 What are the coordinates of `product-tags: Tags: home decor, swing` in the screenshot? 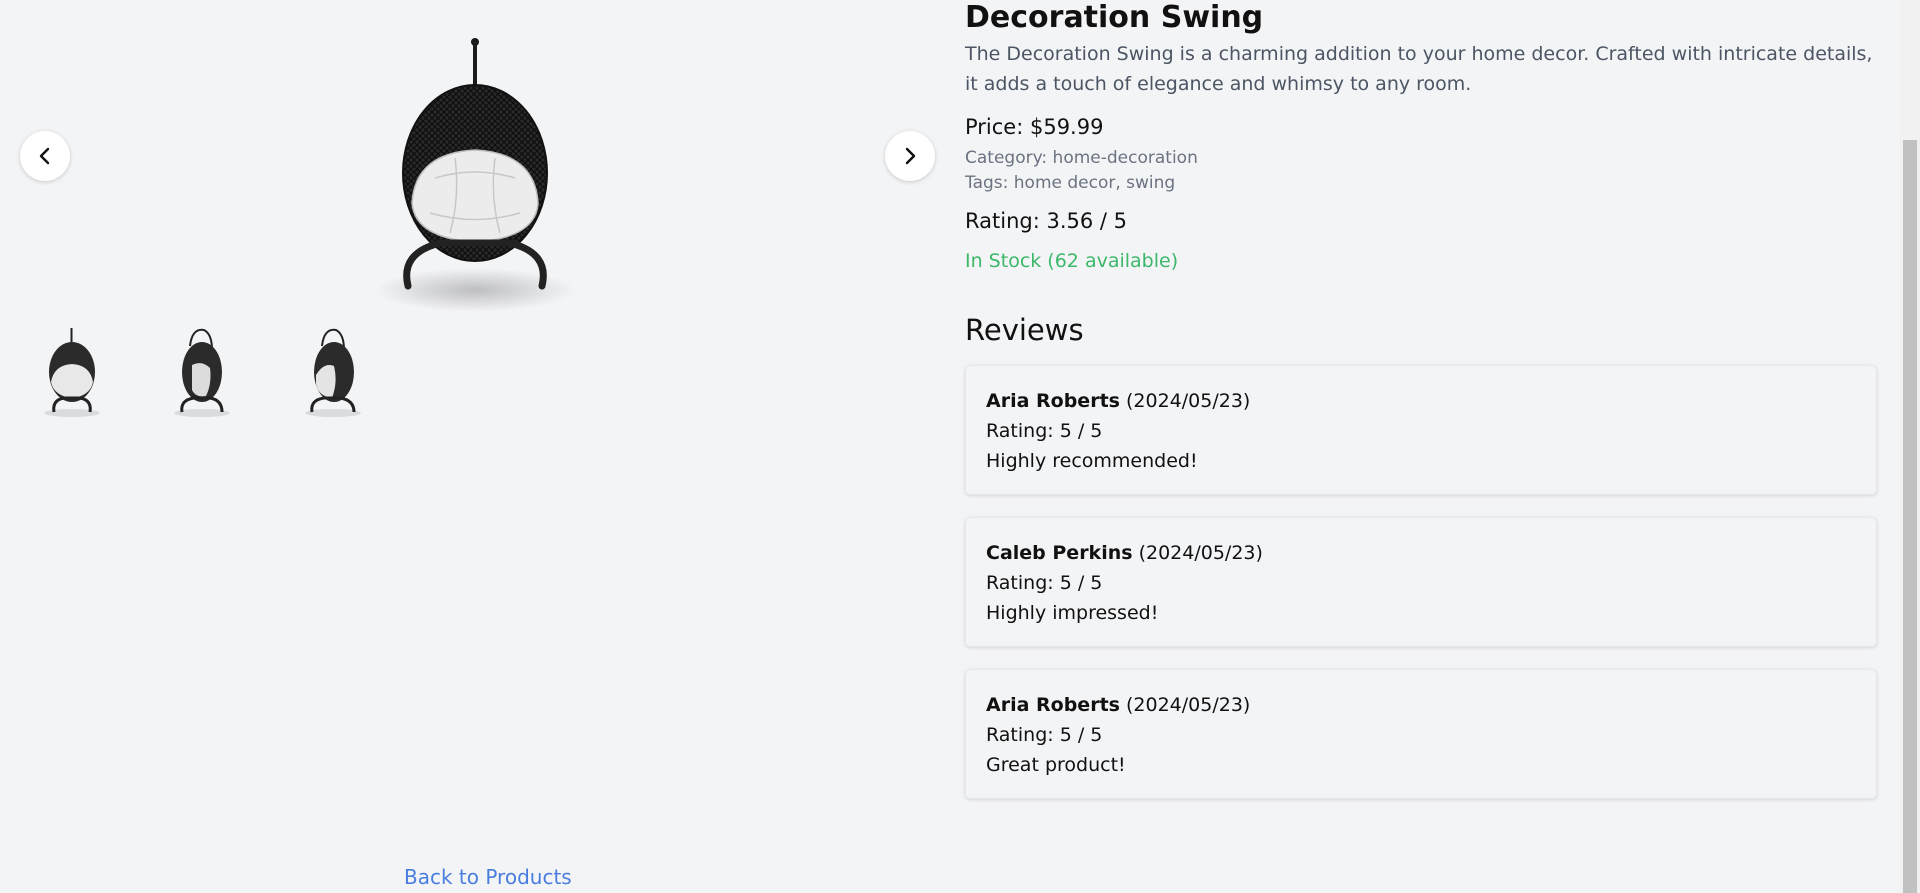 It's located at (1070, 183).